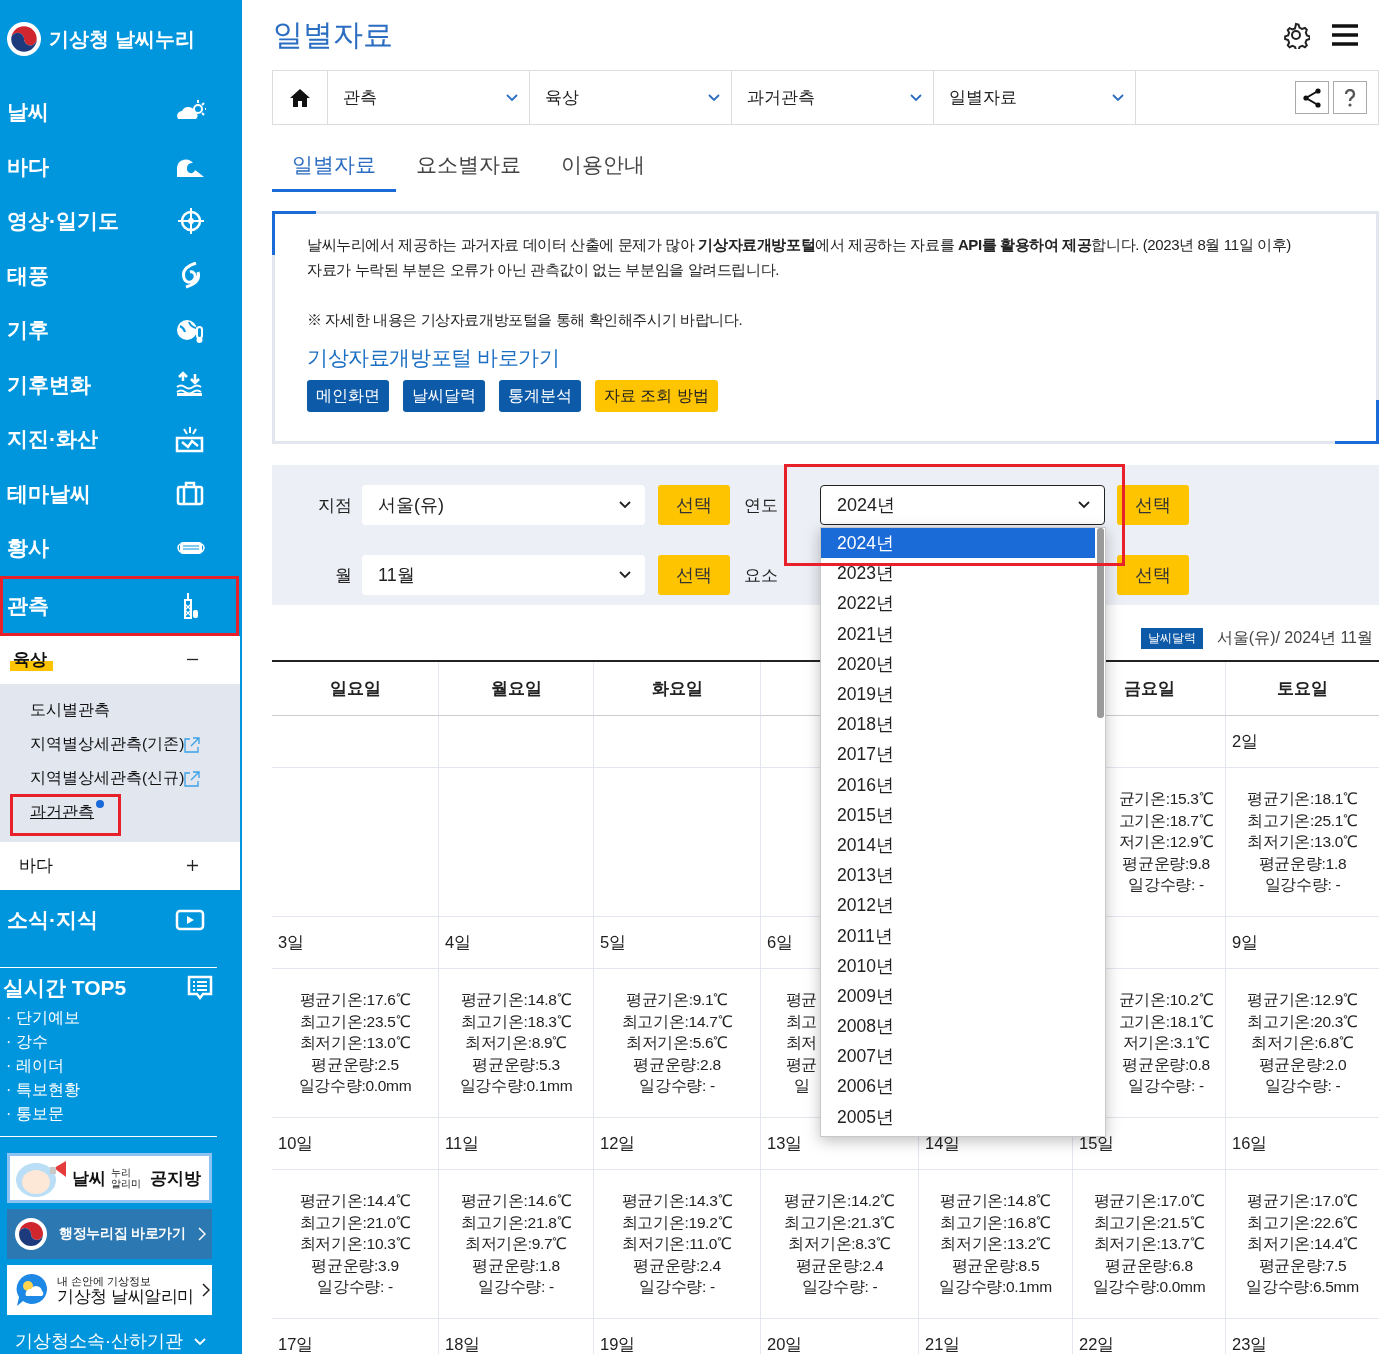 The image size is (1400, 1354). What do you see at coordinates (1302, 842) in the screenshot?
I see `table-cell: 평균기온:18.1℃ 최고기온:25.1℃ 최저기온:13.0℃ 평균운량:1.8 일강수량: -` at bounding box center [1302, 842].